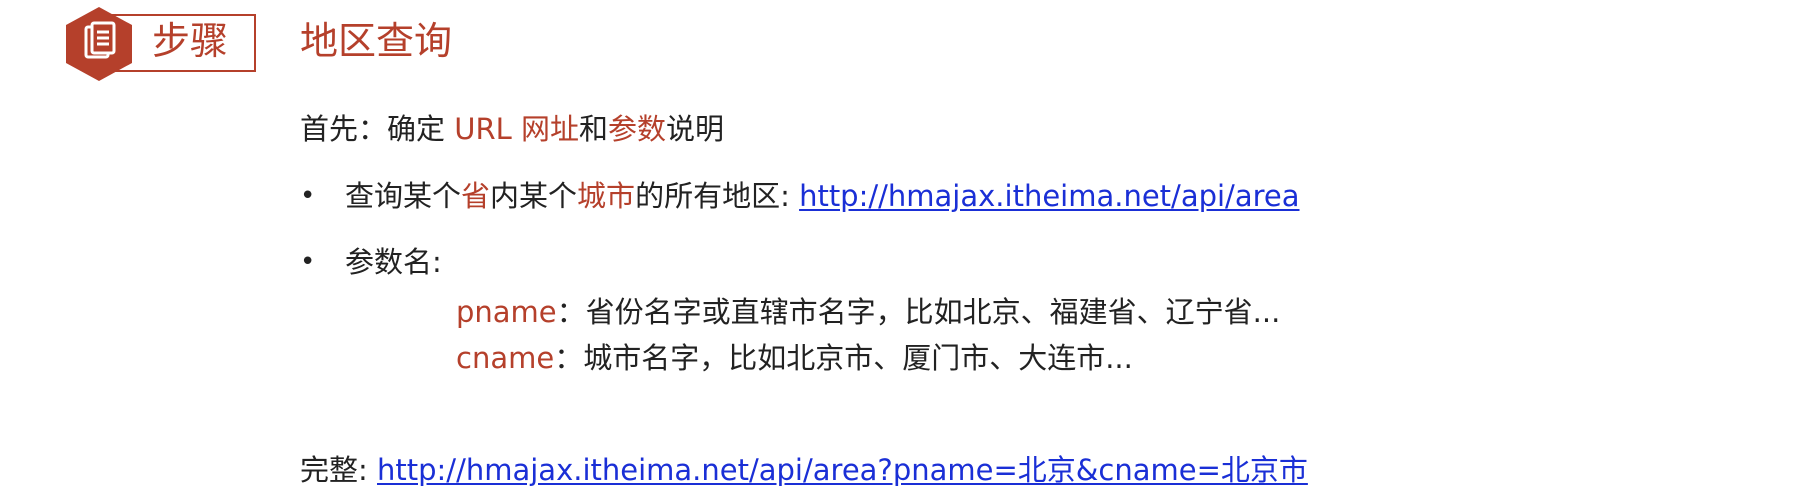  Describe the element at coordinates (338, 470) in the screenshot. I see `full-label: 完整:` at that location.